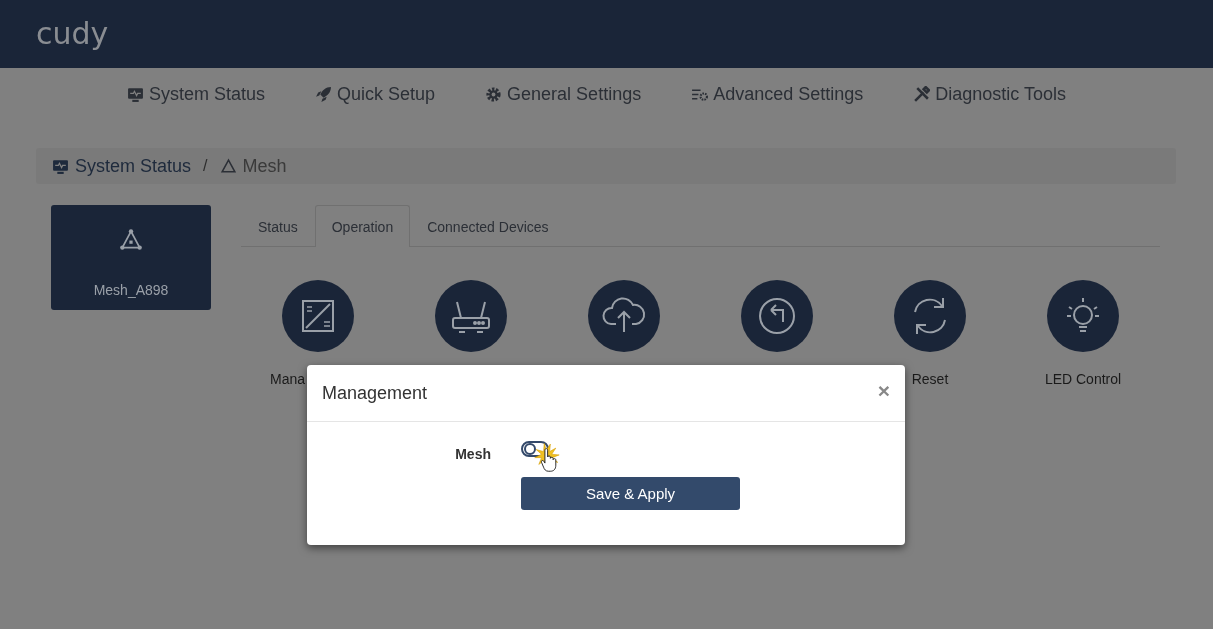  What do you see at coordinates (72, 34) in the screenshot?
I see `logo: cudy` at bounding box center [72, 34].